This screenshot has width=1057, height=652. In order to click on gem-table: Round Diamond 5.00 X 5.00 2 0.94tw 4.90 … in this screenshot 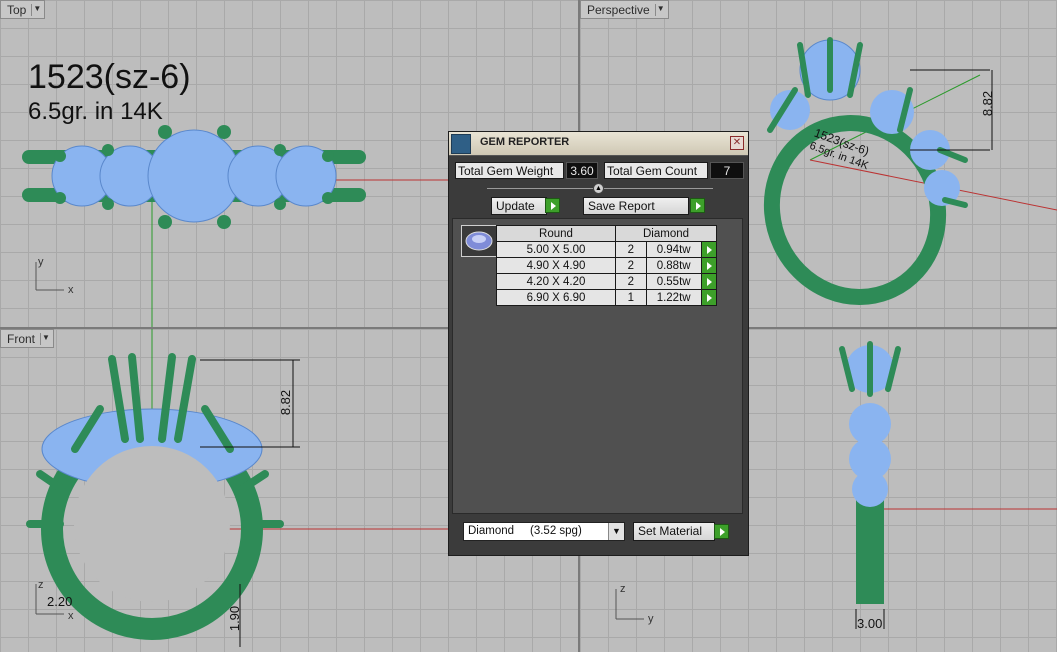, I will do `click(607, 265)`.